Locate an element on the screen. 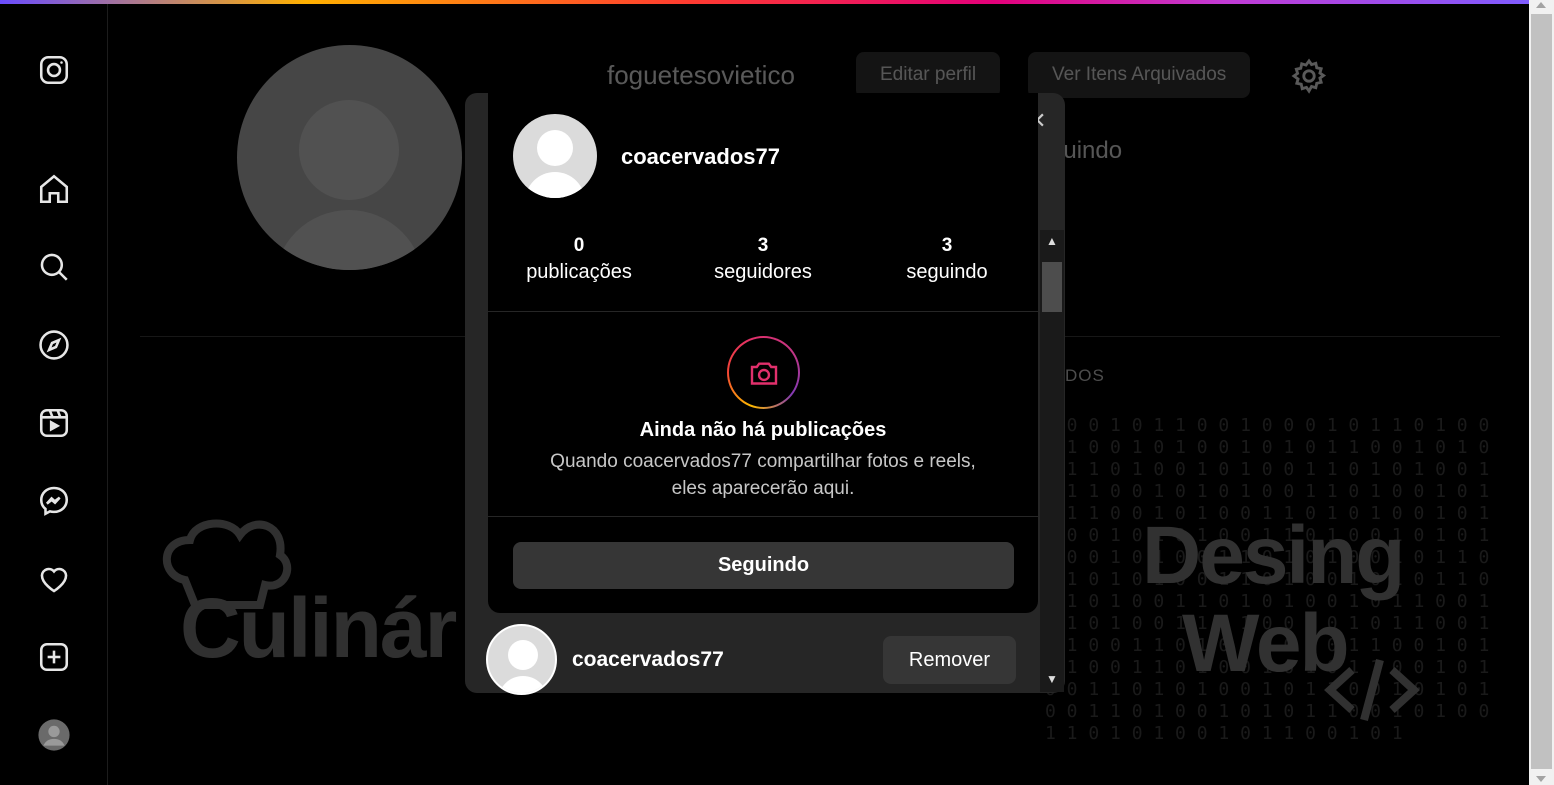 Image resolution: width=1554 pixels, height=785 pixels. empty-desc-line2: eles aparecerão aqui. is located at coordinates (763, 488).